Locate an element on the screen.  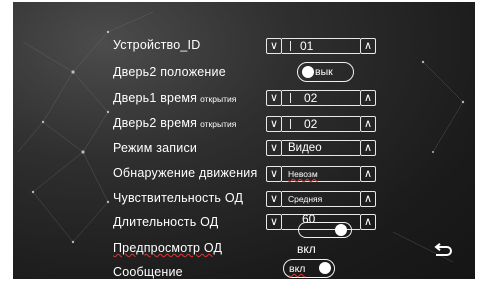
recording-mode-value-box: Видео is located at coordinates (321, 148).